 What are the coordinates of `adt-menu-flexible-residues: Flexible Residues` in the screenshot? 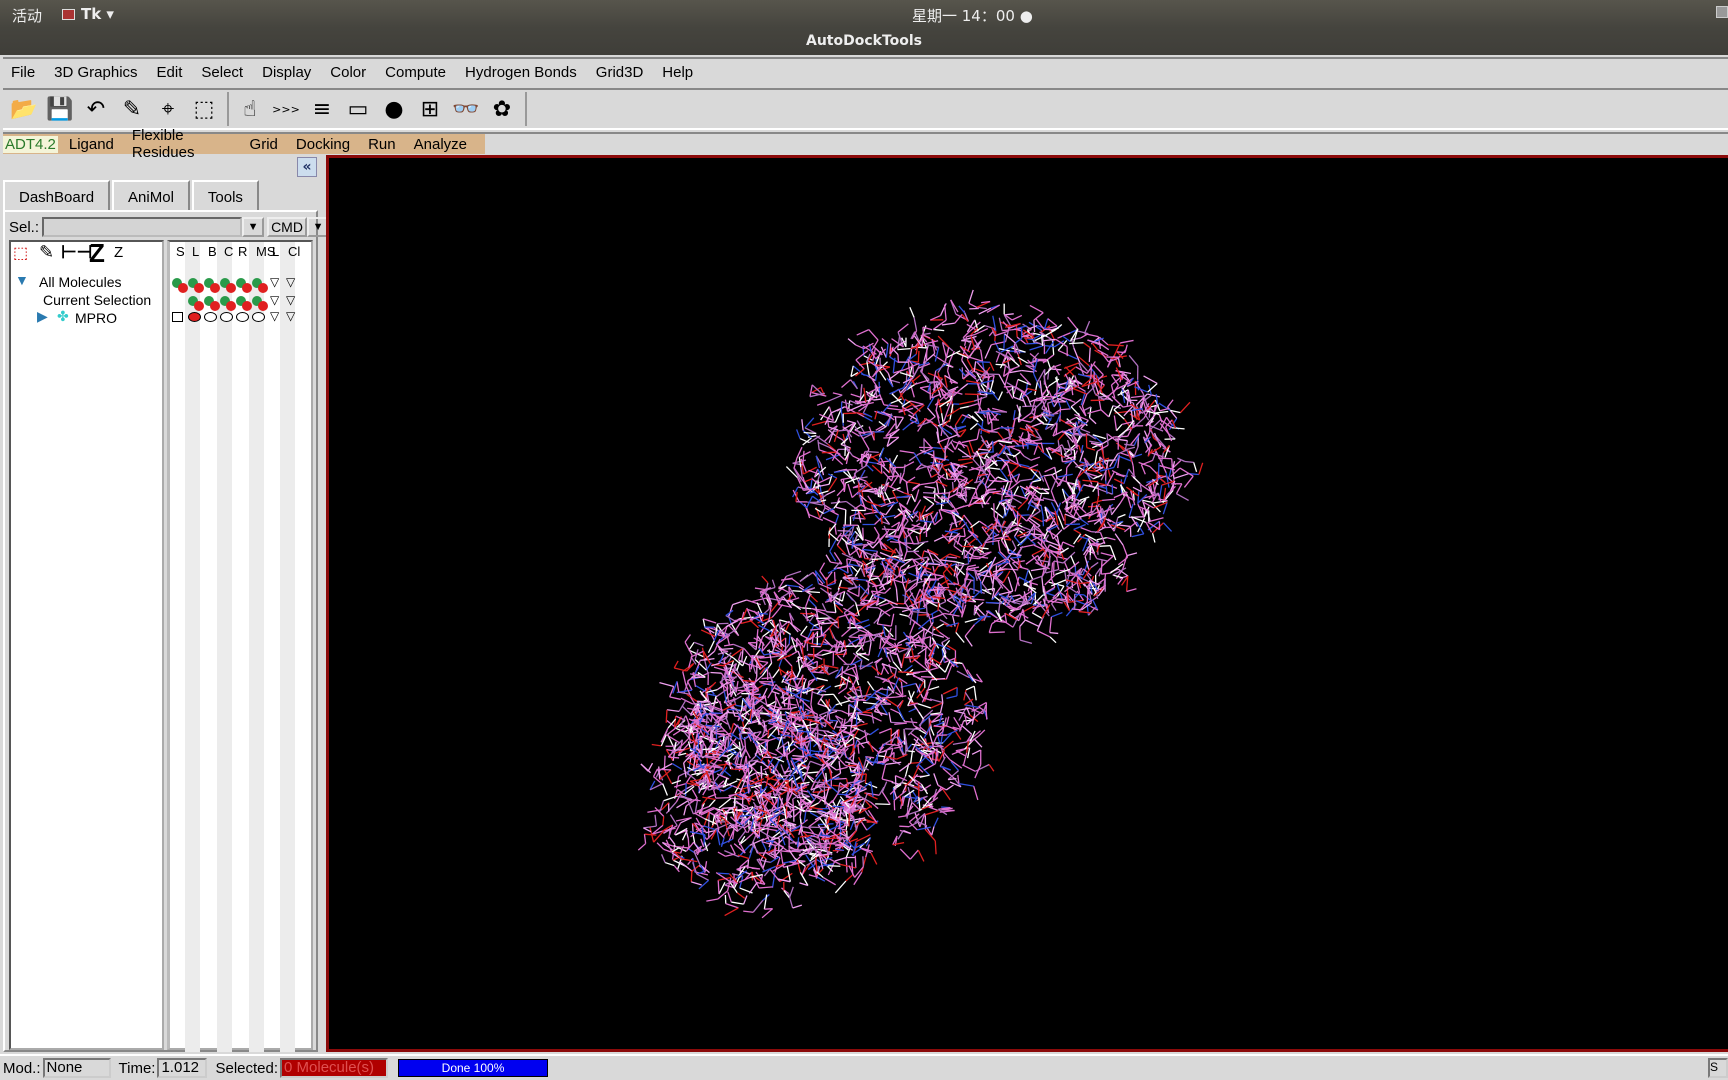 It's located at (182, 144).